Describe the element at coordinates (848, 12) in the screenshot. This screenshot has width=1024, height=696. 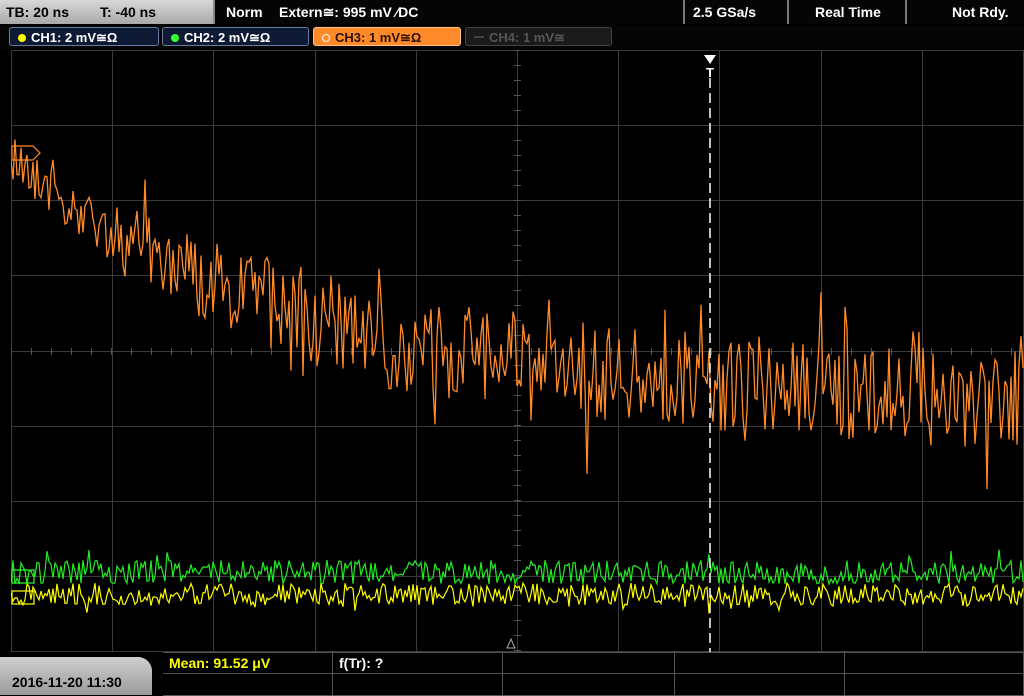
I see `acquisition-mode: Real Time` at that location.